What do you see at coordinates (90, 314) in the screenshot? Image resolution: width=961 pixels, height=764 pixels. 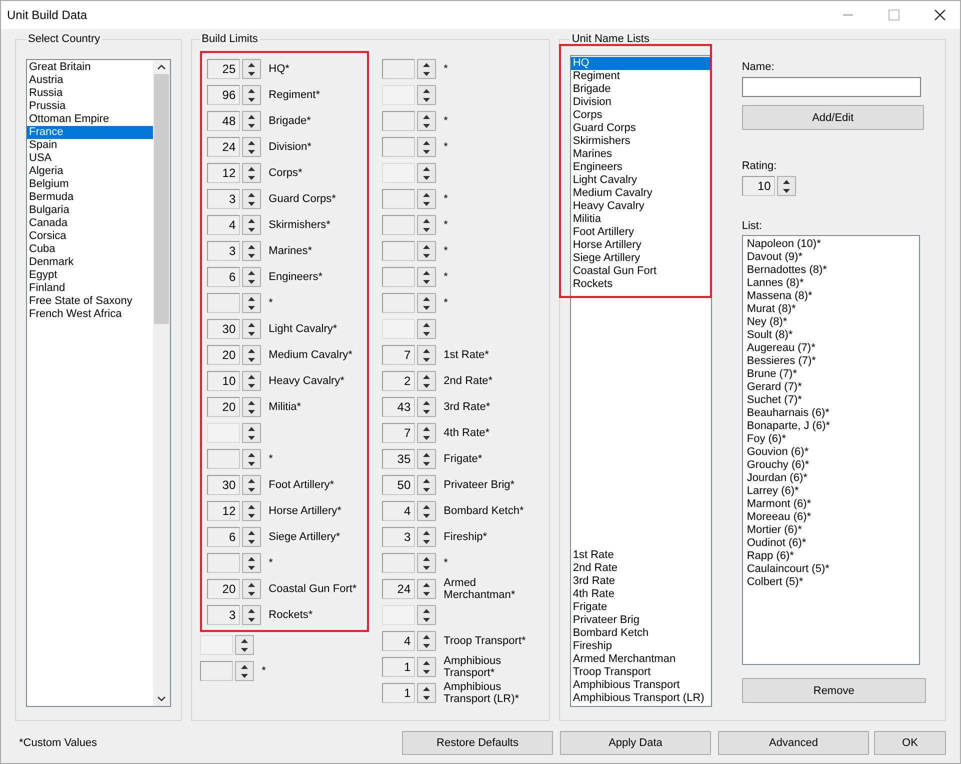 I see `country-item: French West Africa` at bounding box center [90, 314].